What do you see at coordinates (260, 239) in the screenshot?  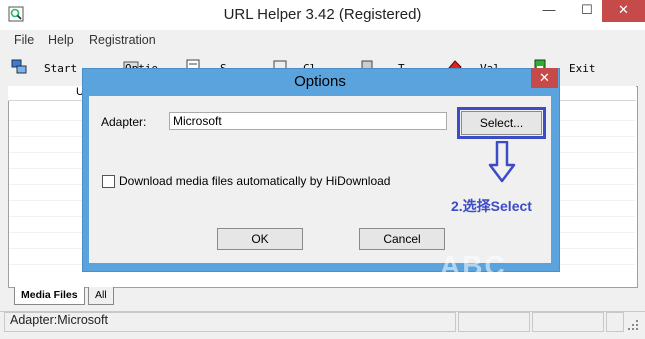 I see `ok-button: OK` at bounding box center [260, 239].